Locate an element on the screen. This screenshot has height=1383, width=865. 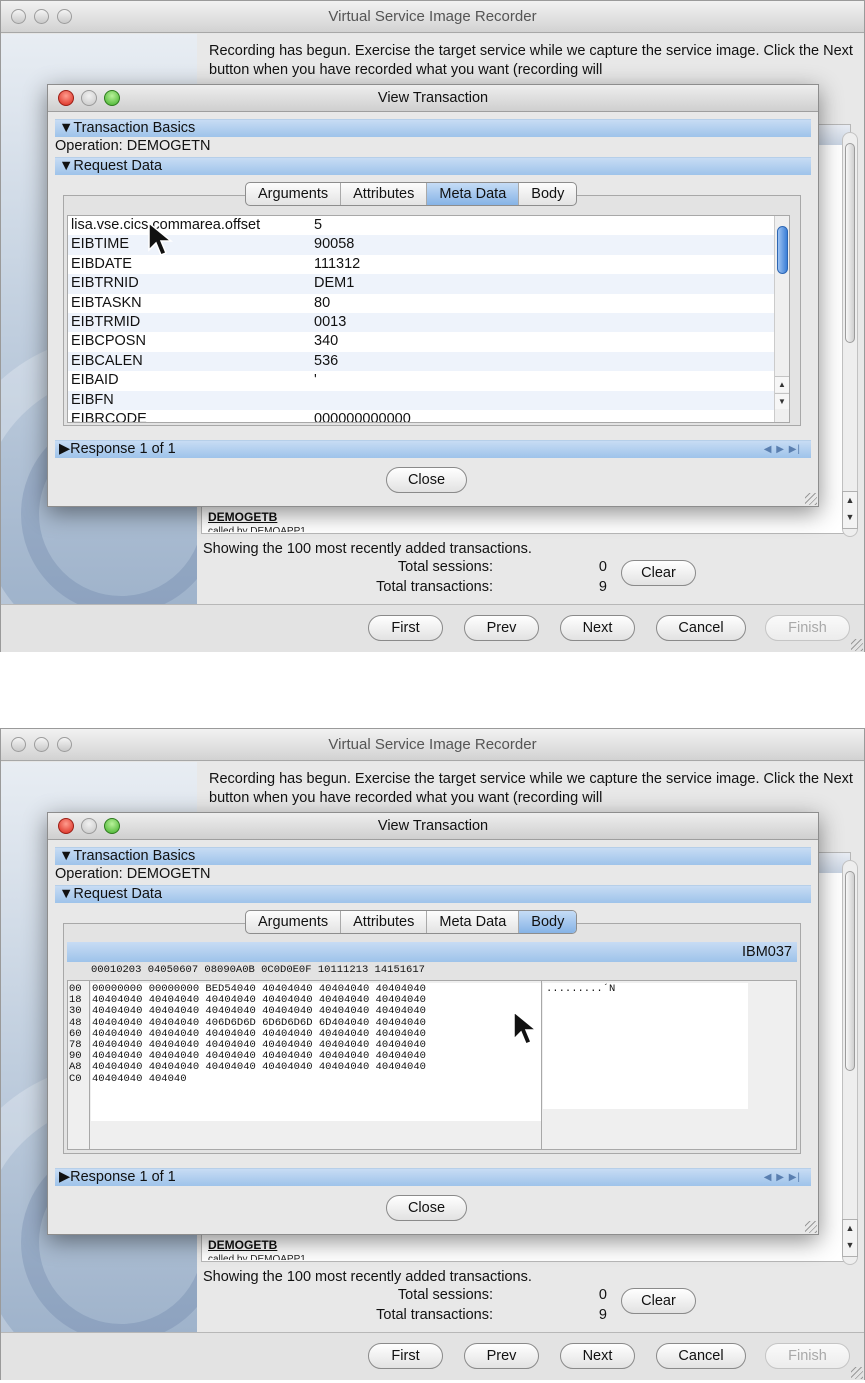
hex-offset: 30 is located at coordinates (75, 1011).